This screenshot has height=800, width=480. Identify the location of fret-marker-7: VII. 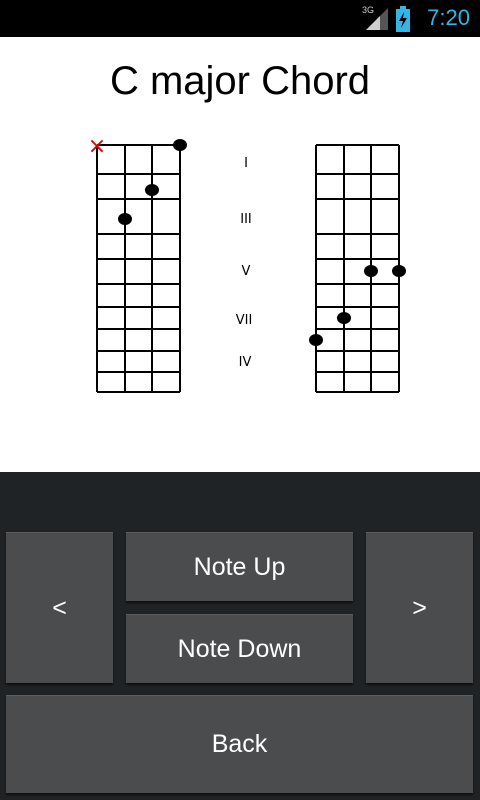
(244, 320).